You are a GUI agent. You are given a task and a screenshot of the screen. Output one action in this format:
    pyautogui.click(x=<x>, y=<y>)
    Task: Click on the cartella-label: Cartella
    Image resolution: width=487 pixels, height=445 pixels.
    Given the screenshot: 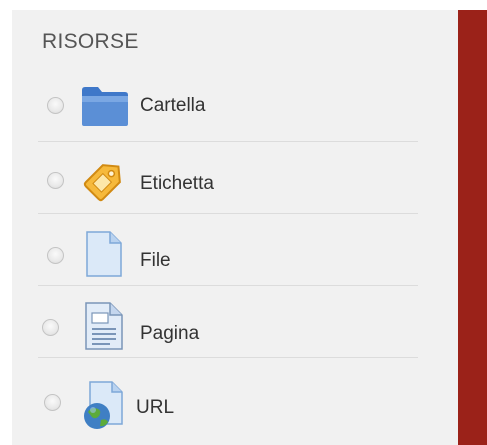 What is the action you would take?
    pyautogui.click(x=173, y=105)
    